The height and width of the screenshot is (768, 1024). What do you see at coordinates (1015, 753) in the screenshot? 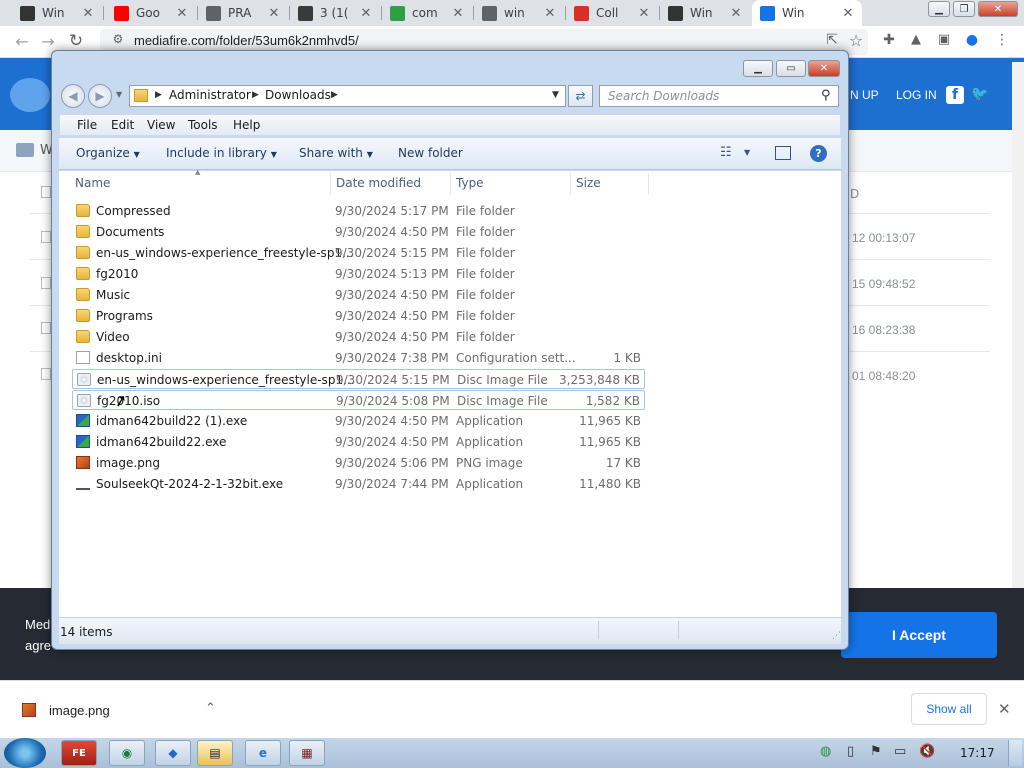
I see `show-desktop-button` at bounding box center [1015, 753].